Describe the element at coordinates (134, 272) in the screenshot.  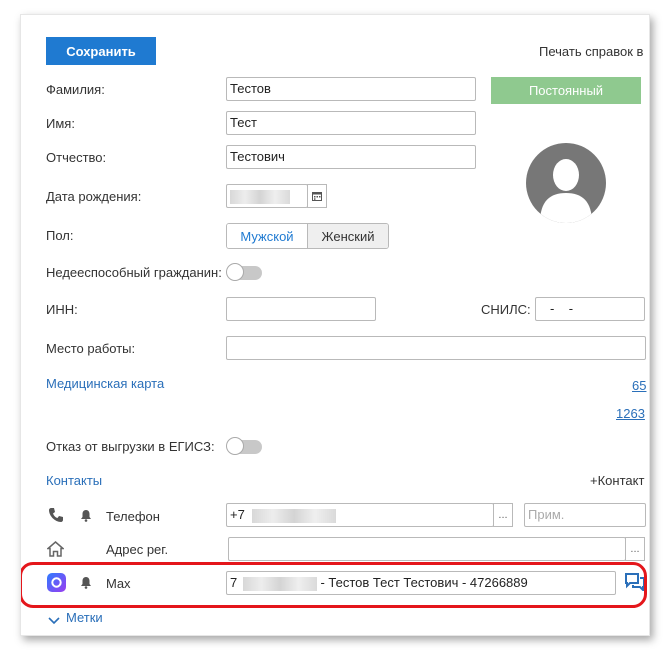
I see `incapable-label: Недееспособный гражданин:` at that location.